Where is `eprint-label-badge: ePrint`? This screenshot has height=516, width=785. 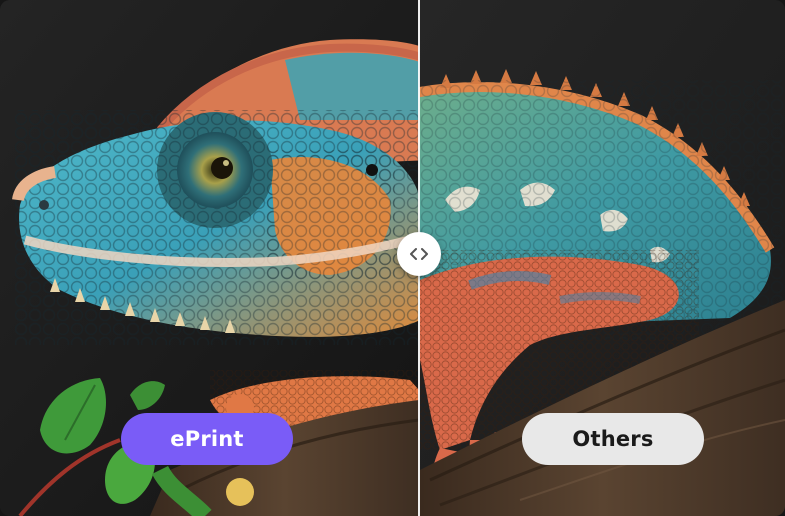 eprint-label-badge: ePrint is located at coordinates (207, 439).